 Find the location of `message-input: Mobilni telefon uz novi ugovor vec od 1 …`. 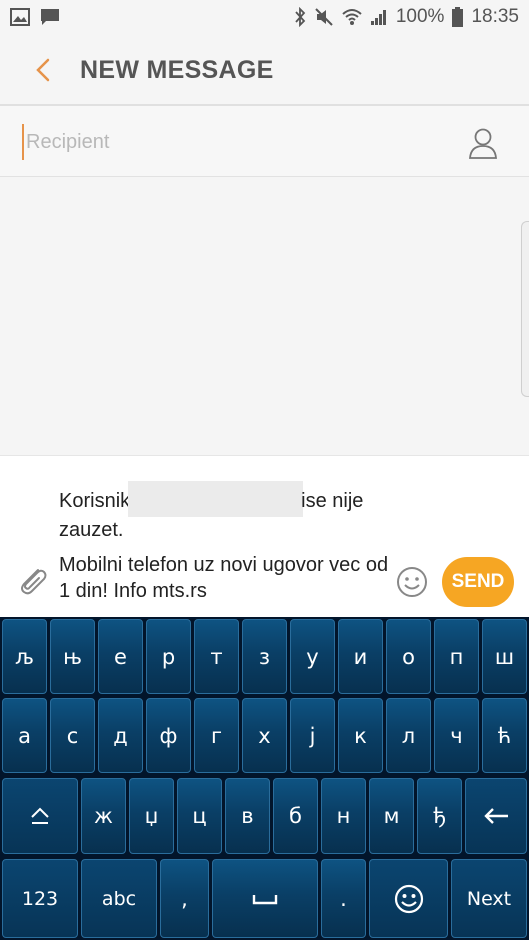

message-input: Mobilni telefon uz novi ugovor vec od 1 … is located at coordinates (224, 578).